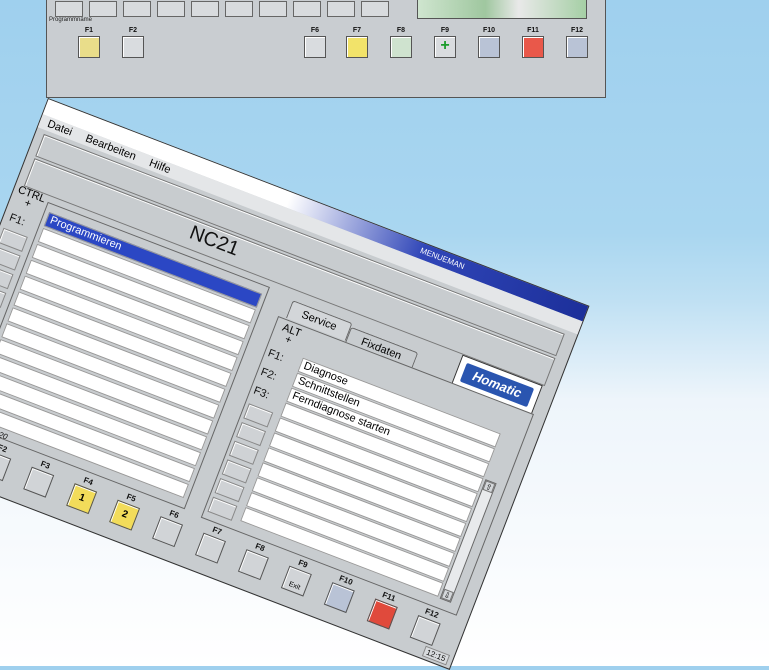 The width and height of the screenshot is (769, 670). What do you see at coordinates (489, 30) in the screenshot?
I see `bg-fkey-label: F10` at bounding box center [489, 30].